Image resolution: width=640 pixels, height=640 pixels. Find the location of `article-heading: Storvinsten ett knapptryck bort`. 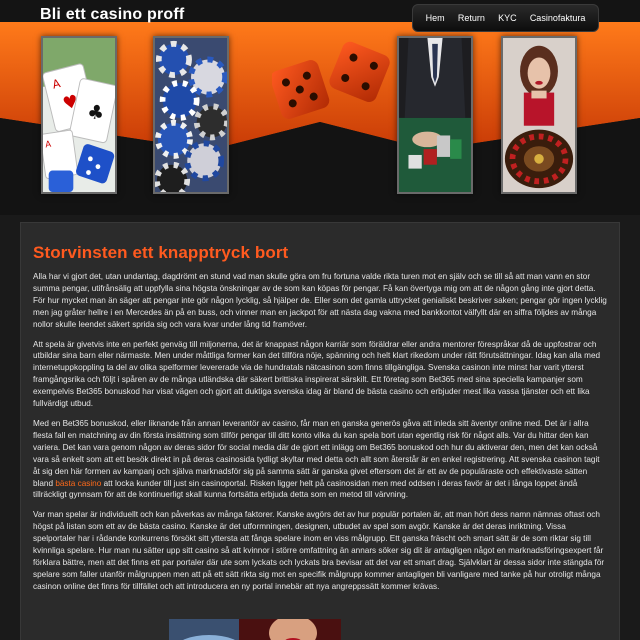

article-heading: Storvinsten ett knapptryck bort is located at coordinates (161, 252).